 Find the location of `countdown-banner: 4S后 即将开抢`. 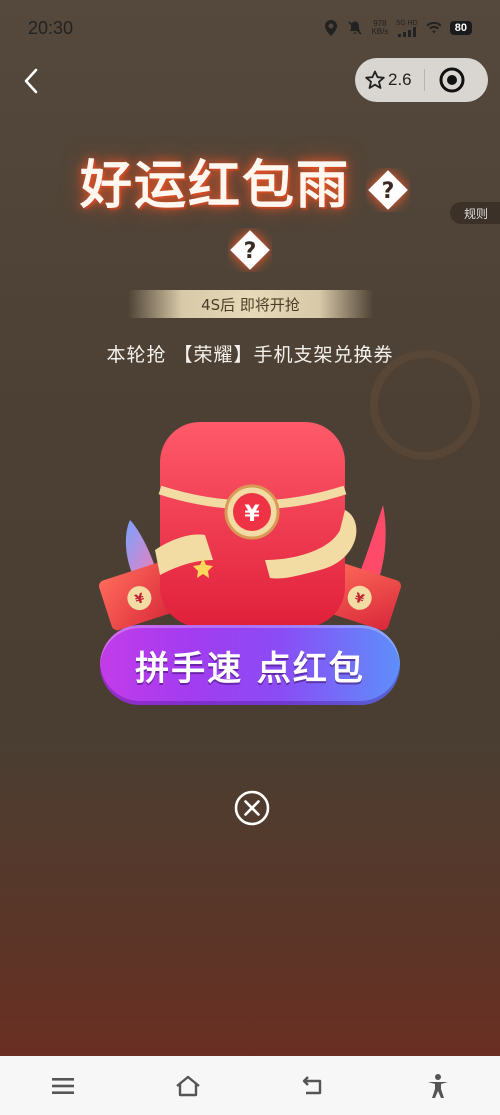

countdown-banner: 4S后 即将开抢 is located at coordinates (250, 304).